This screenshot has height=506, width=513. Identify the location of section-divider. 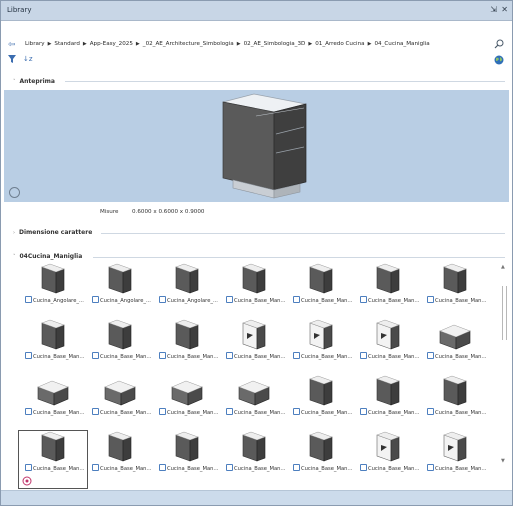
(303, 233).